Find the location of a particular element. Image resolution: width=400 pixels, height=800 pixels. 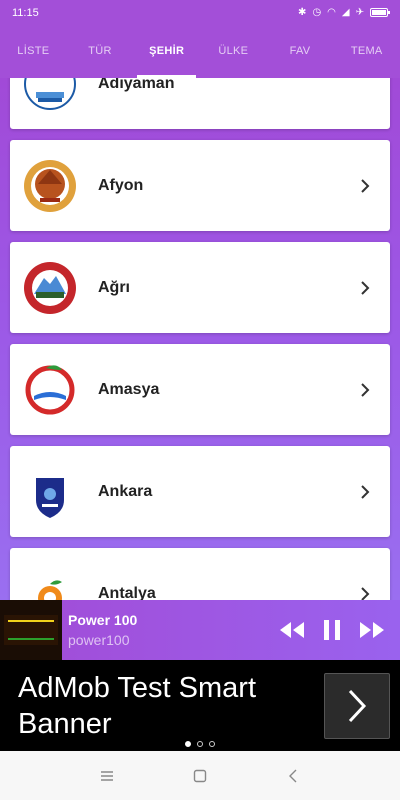

fast-forward-icon is located at coordinates (372, 630).